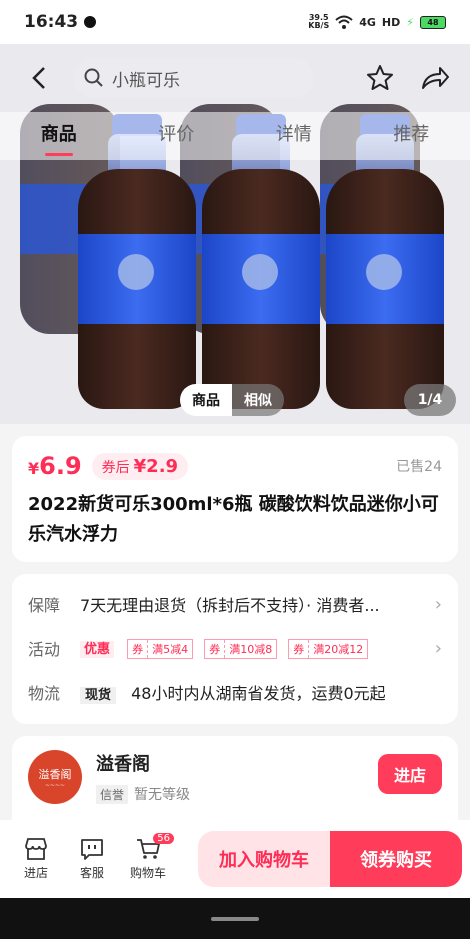 The width and height of the screenshot is (470, 939). What do you see at coordinates (55, 466) in the screenshot?
I see `price: ¥6.9` at bounding box center [55, 466].